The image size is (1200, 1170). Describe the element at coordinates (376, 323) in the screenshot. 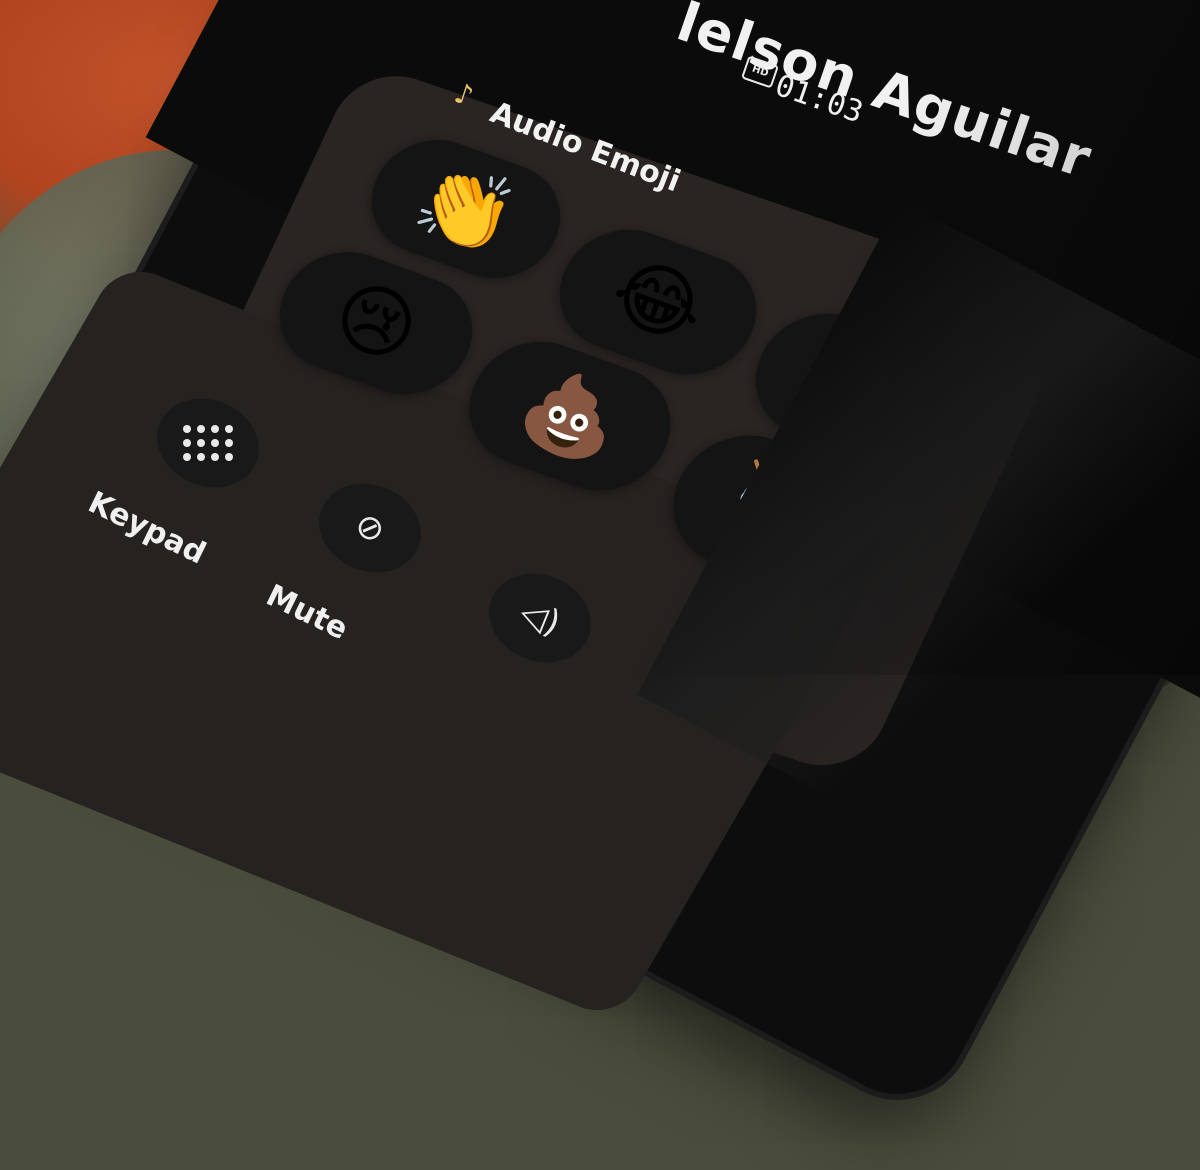

I see `crying-face-icon: 😢` at that location.